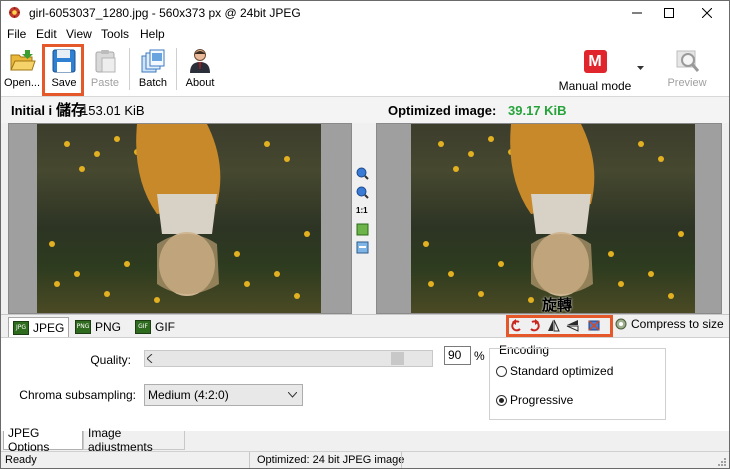 The width and height of the screenshot is (730, 469). I want to click on rotate-highlight-box, so click(559, 326).